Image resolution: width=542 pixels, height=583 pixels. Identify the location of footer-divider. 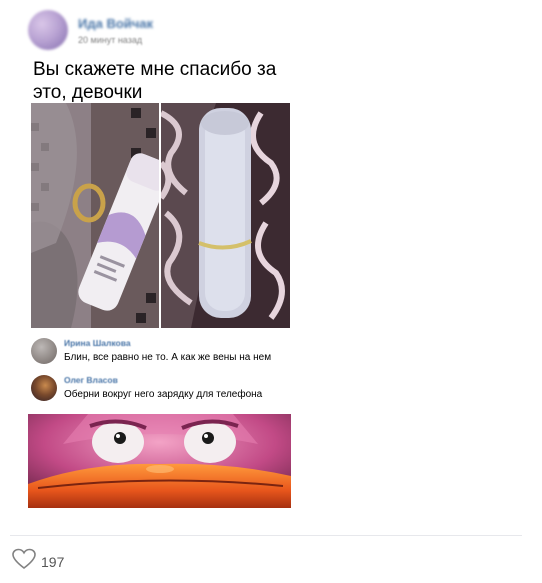
(266, 535).